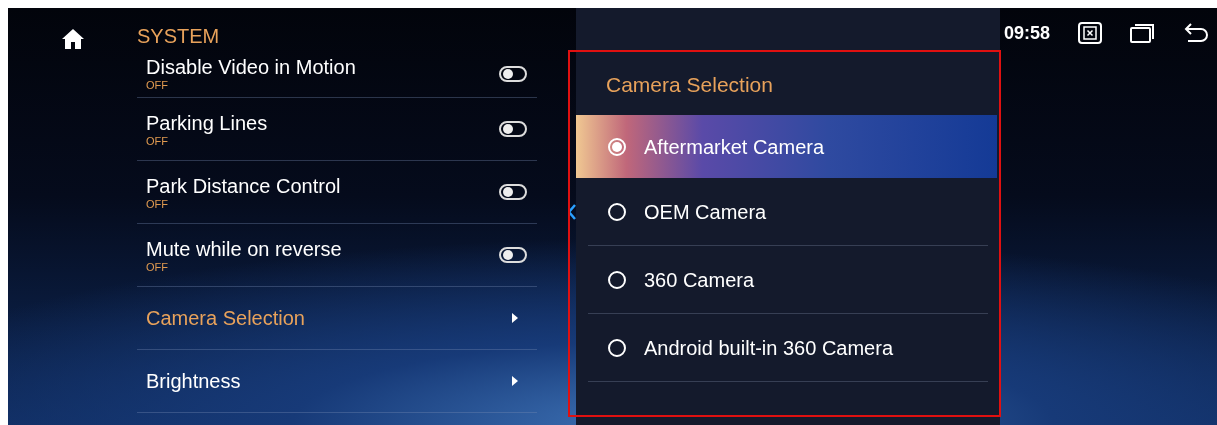 The image size is (1217, 425). Describe the element at coordinates (207, 122) in the screenshot. I see `setting-label: Parking Lines` at that location.